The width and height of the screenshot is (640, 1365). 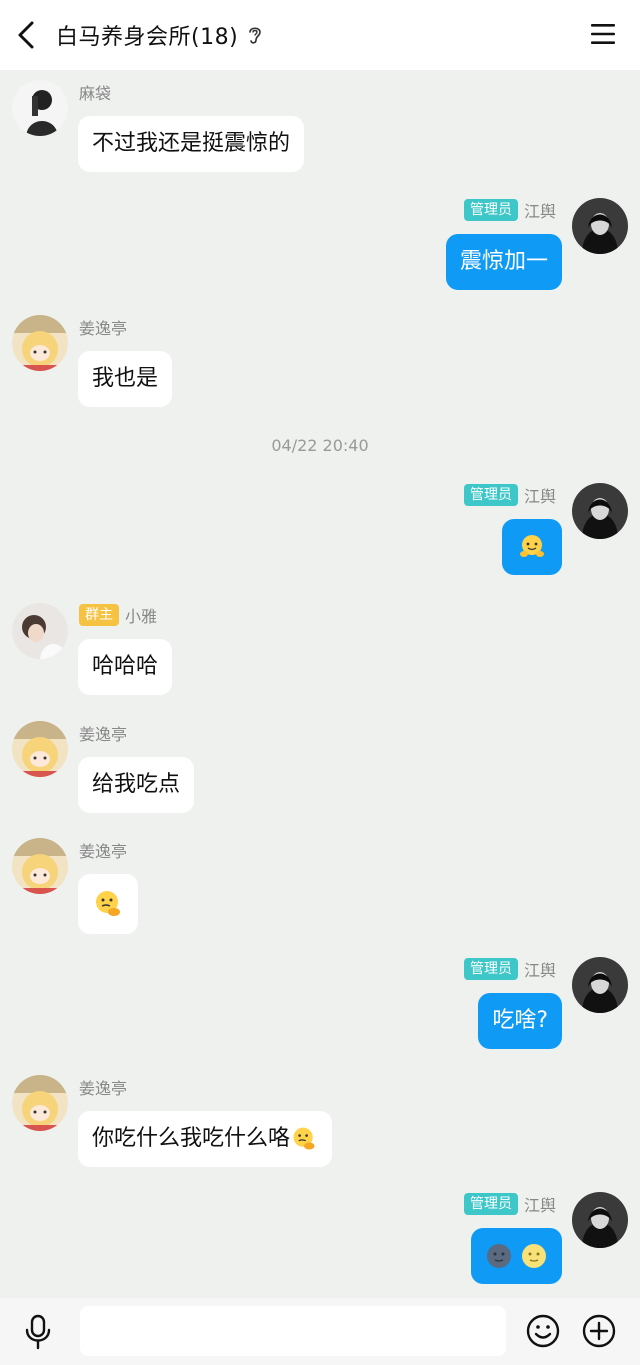 I want to click on title-area: 白马养身会所(18), so click(x=160, y=35).